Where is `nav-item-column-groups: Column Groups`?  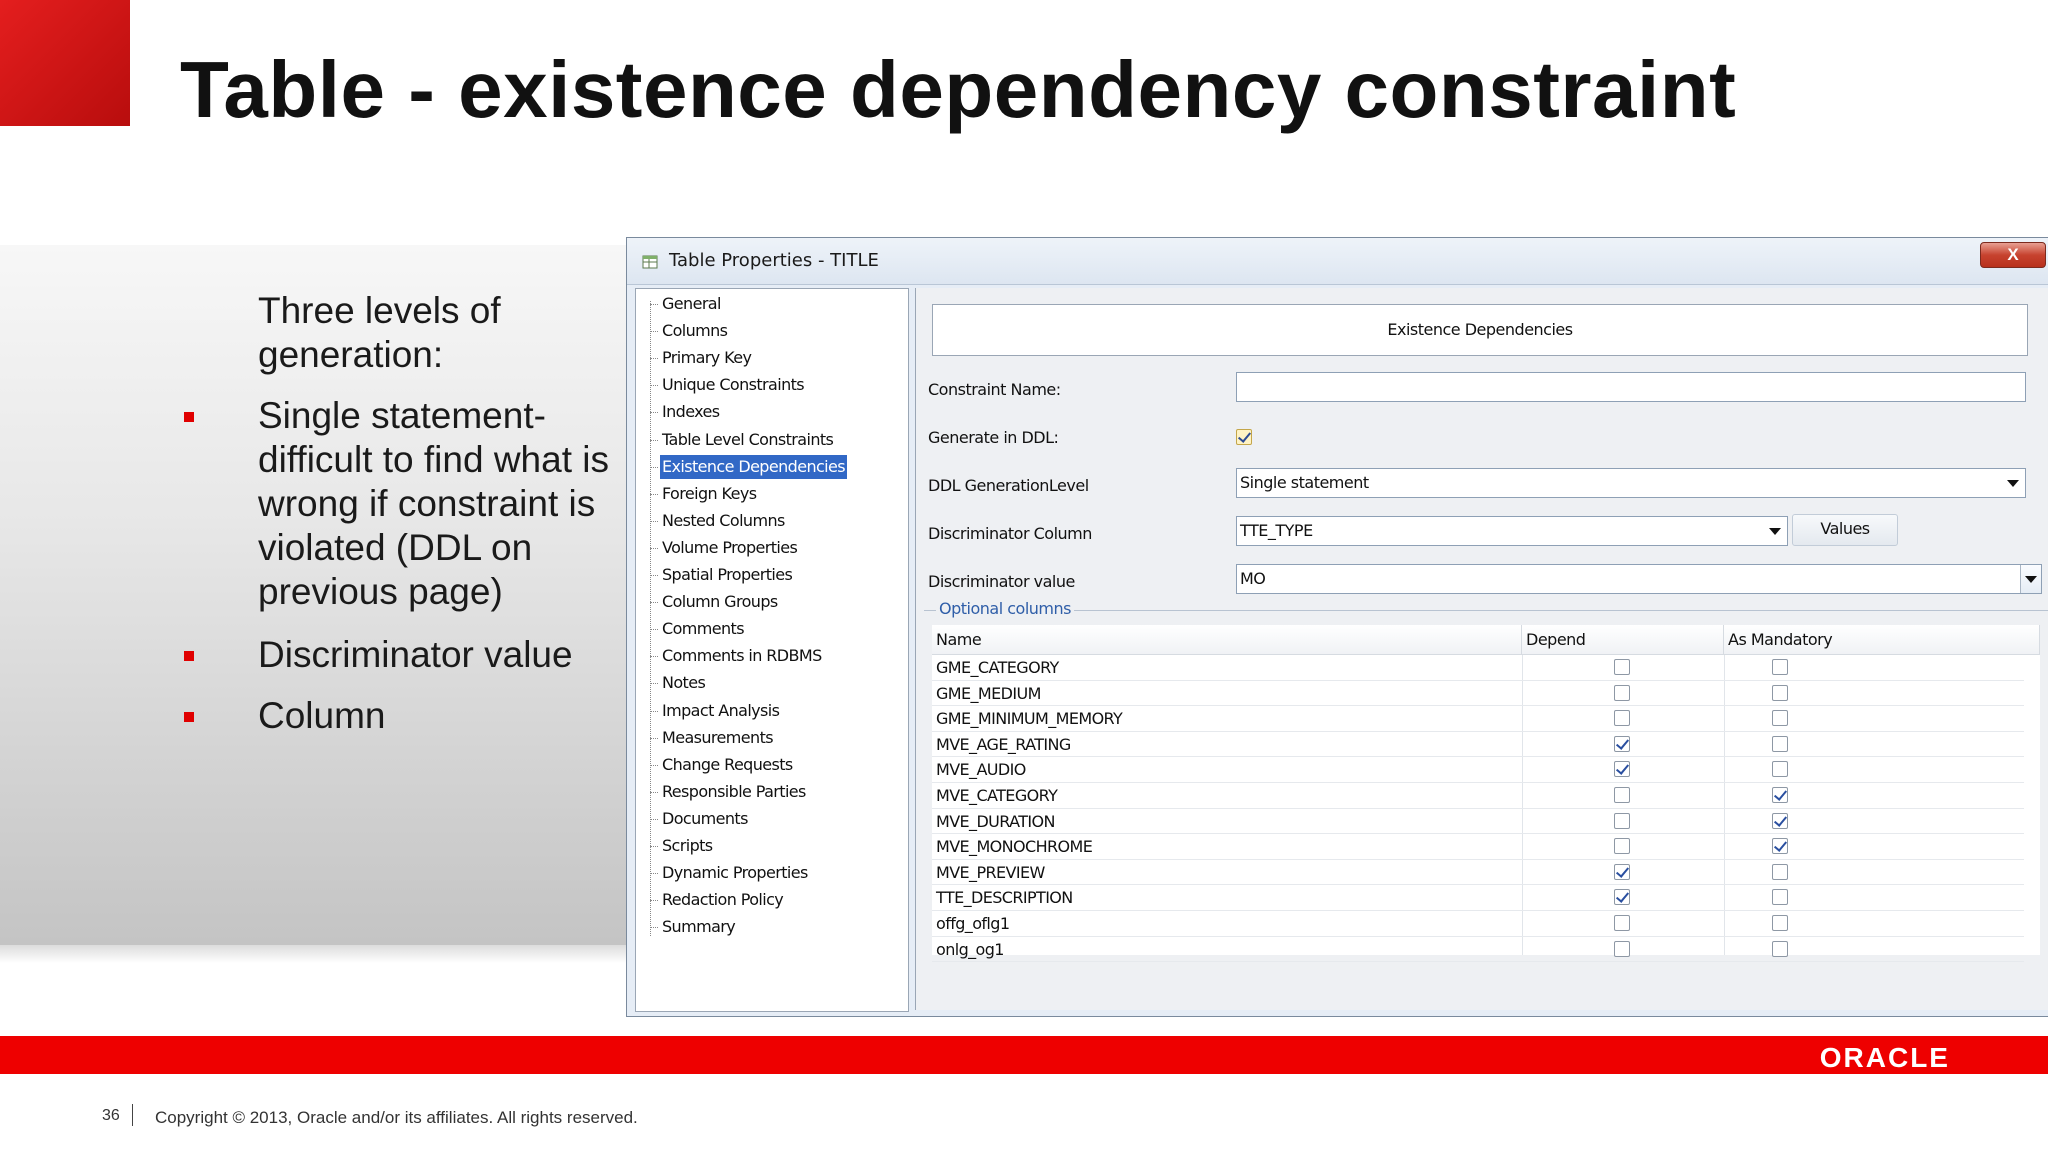 nav-item-column-groups: Column Groups is located at coordinates (720, 602).